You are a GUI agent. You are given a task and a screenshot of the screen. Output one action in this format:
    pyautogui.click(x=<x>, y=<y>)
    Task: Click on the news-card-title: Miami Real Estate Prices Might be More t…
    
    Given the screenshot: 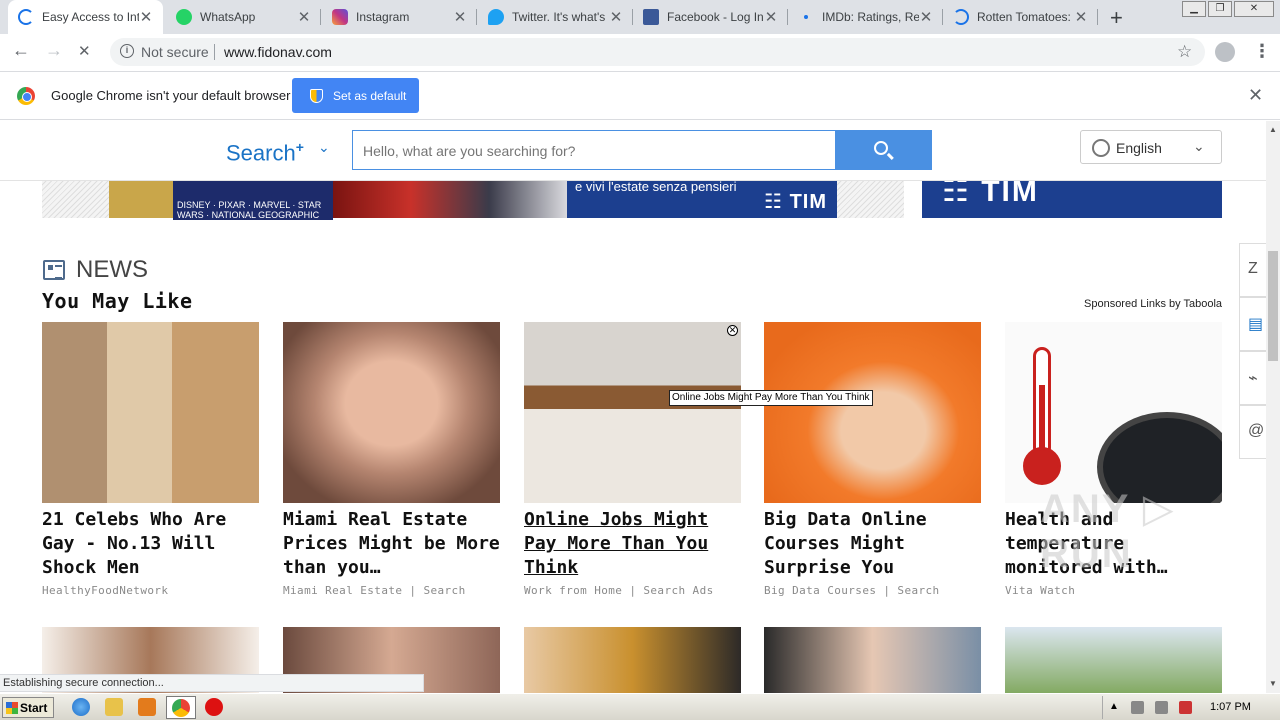 What is the action you would take?
    pyautogui.click(x=391, y=544)
    